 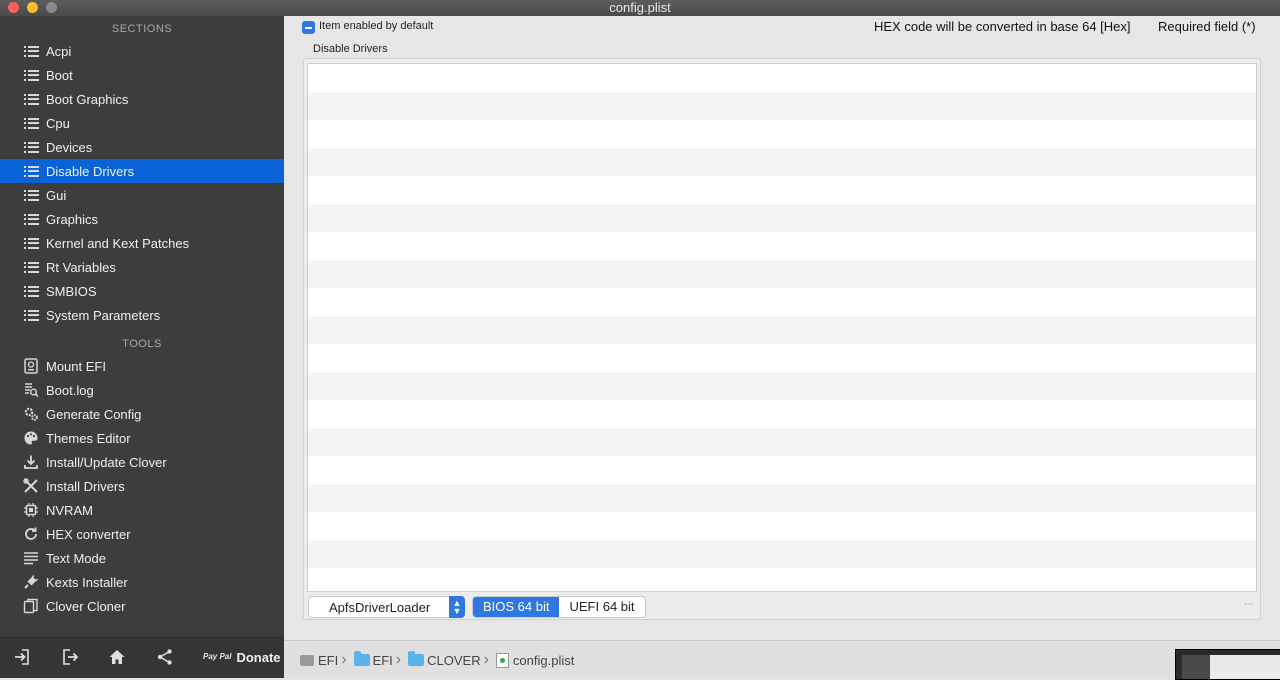 What do you see at coordinates (22, 657) in the screenshot?
I see `import-icon` at bounding box center [22, 657].